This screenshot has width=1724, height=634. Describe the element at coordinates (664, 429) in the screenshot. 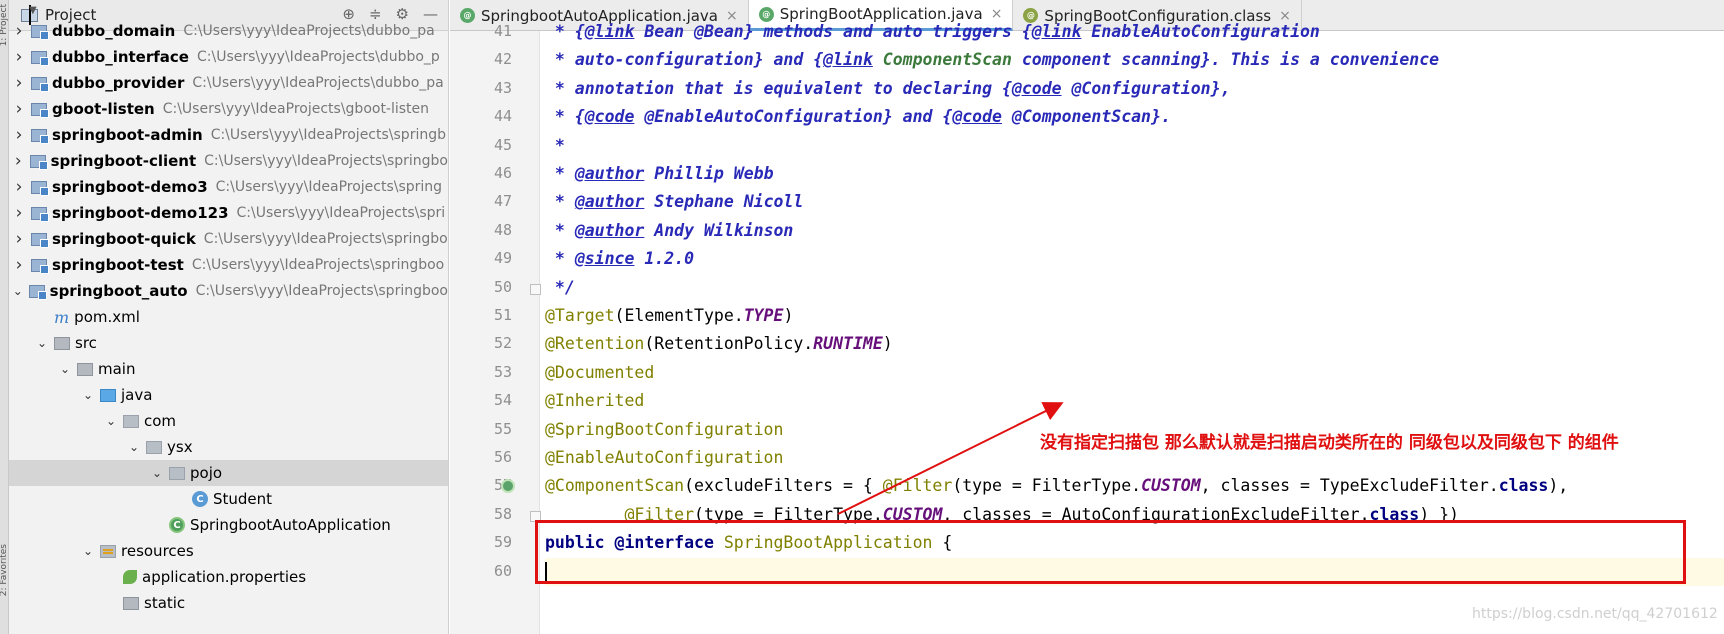

I see `code-line: @SpringBootConfiguration` at that location.